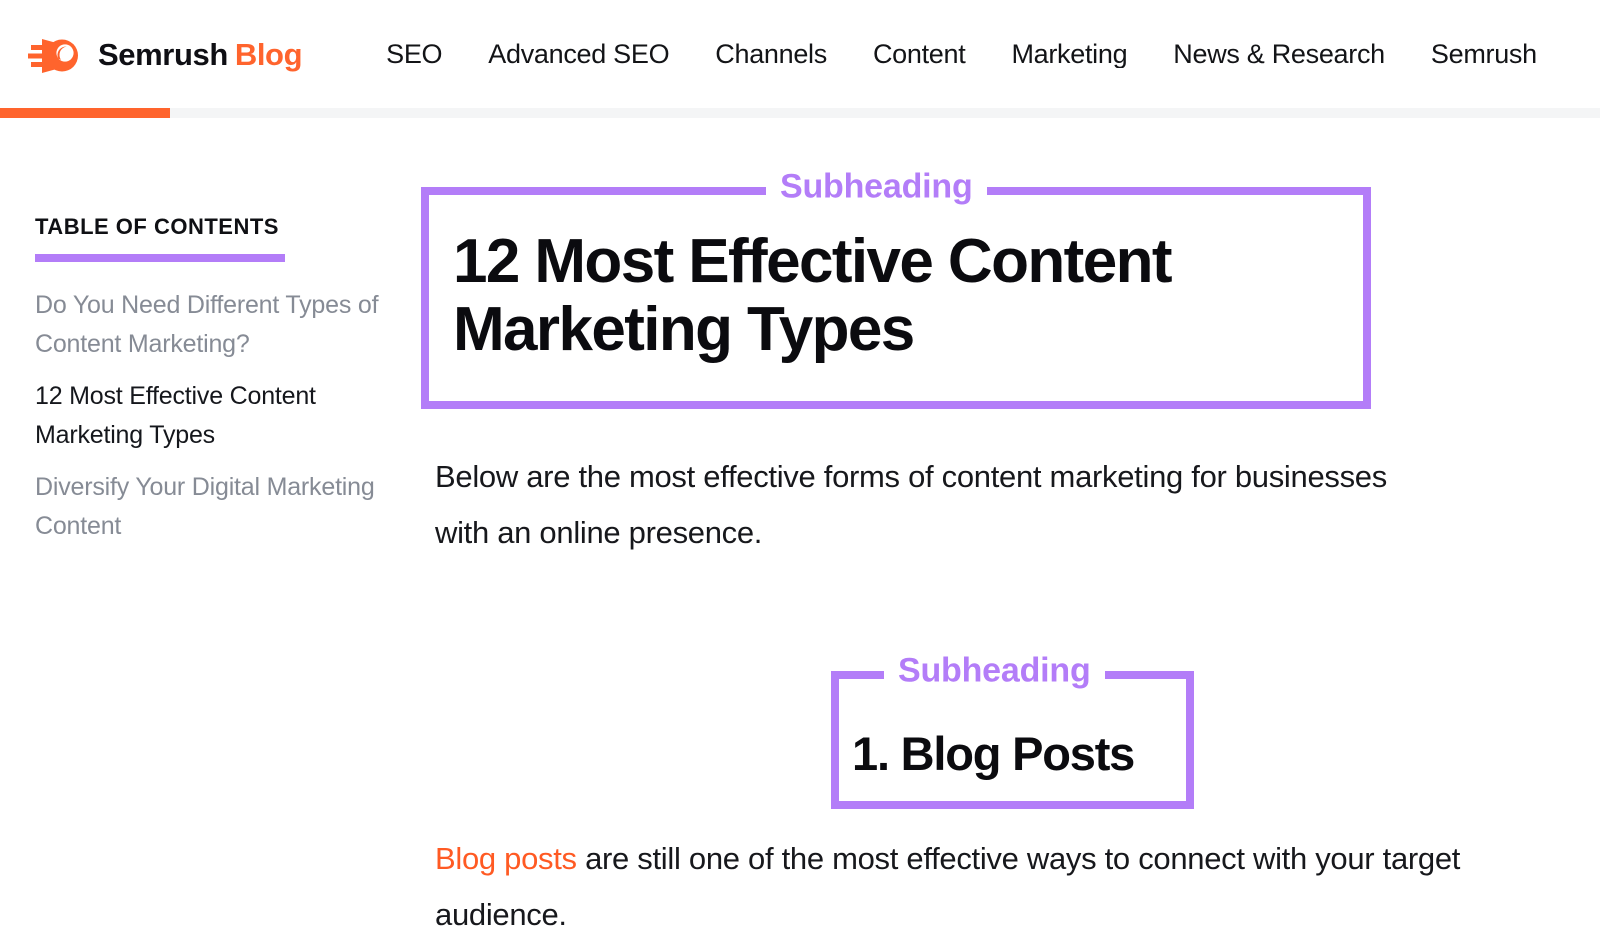 The image size is (1600, 952). What do you see at coordinates (1484, 54) in the screenshot?
I see `nav-item-semrush: Semrush` at bounding box center [1484, 54].